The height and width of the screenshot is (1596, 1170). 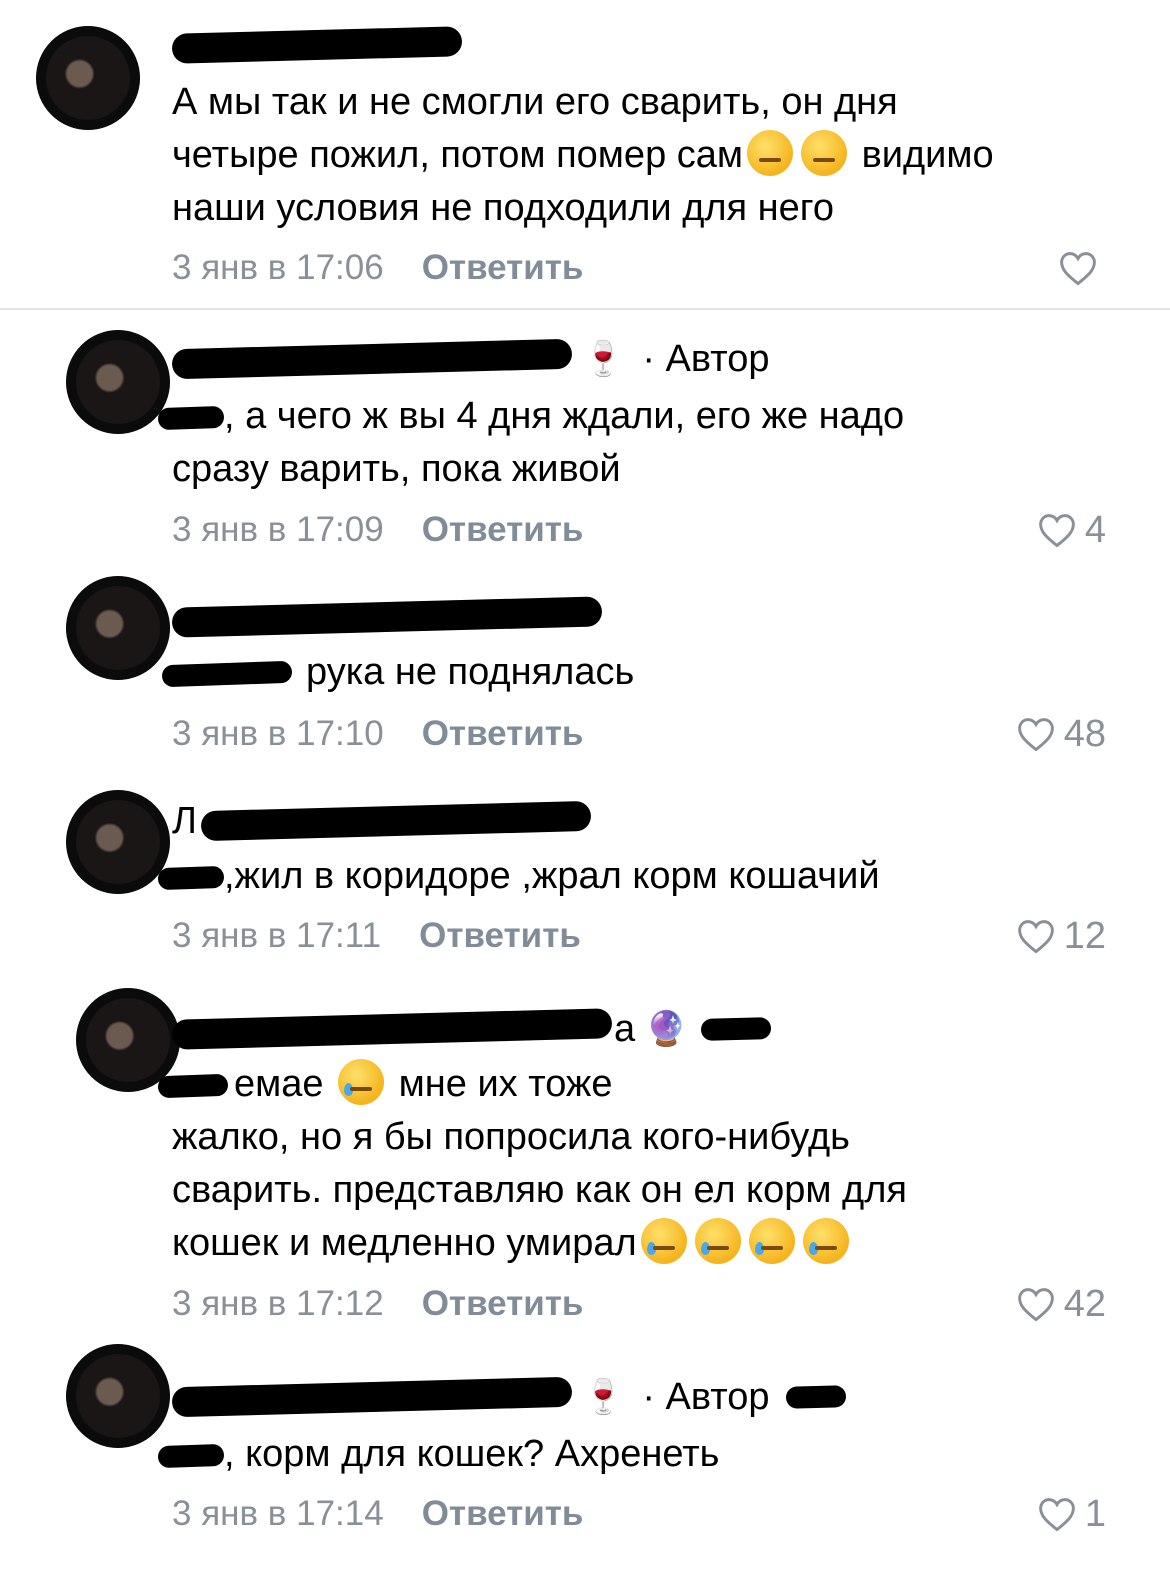 I want to click on like-count: 12, so click(x=1084, y=935).